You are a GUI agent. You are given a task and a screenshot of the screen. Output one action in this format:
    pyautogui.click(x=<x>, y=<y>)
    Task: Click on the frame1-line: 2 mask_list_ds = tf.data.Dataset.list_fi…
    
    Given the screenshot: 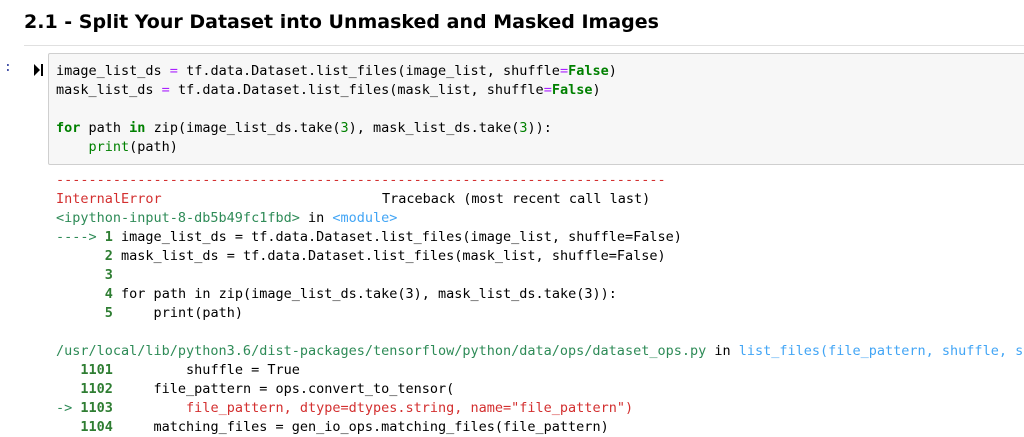 What is the action you would take?
    pyautogui.click(x=385, y=256)
    